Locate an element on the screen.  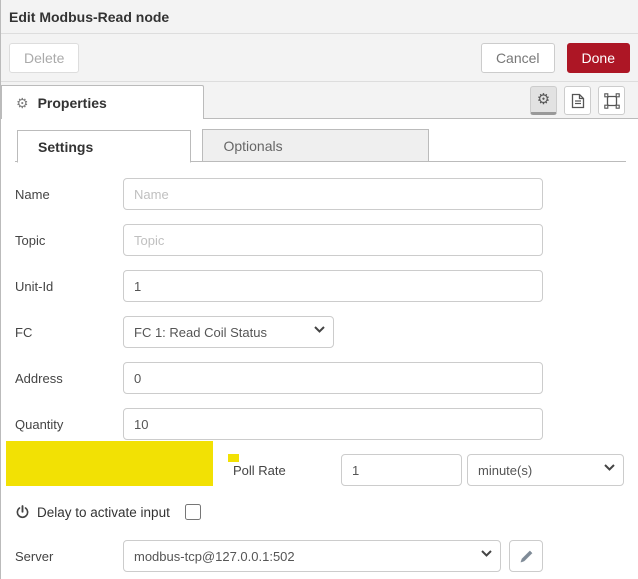
poll-rate-unit-wrap: minute(s) is located at coordinates (545, 470).